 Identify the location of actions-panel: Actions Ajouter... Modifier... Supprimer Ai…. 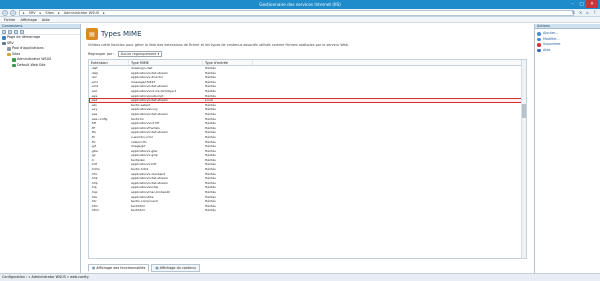
(567, 148).